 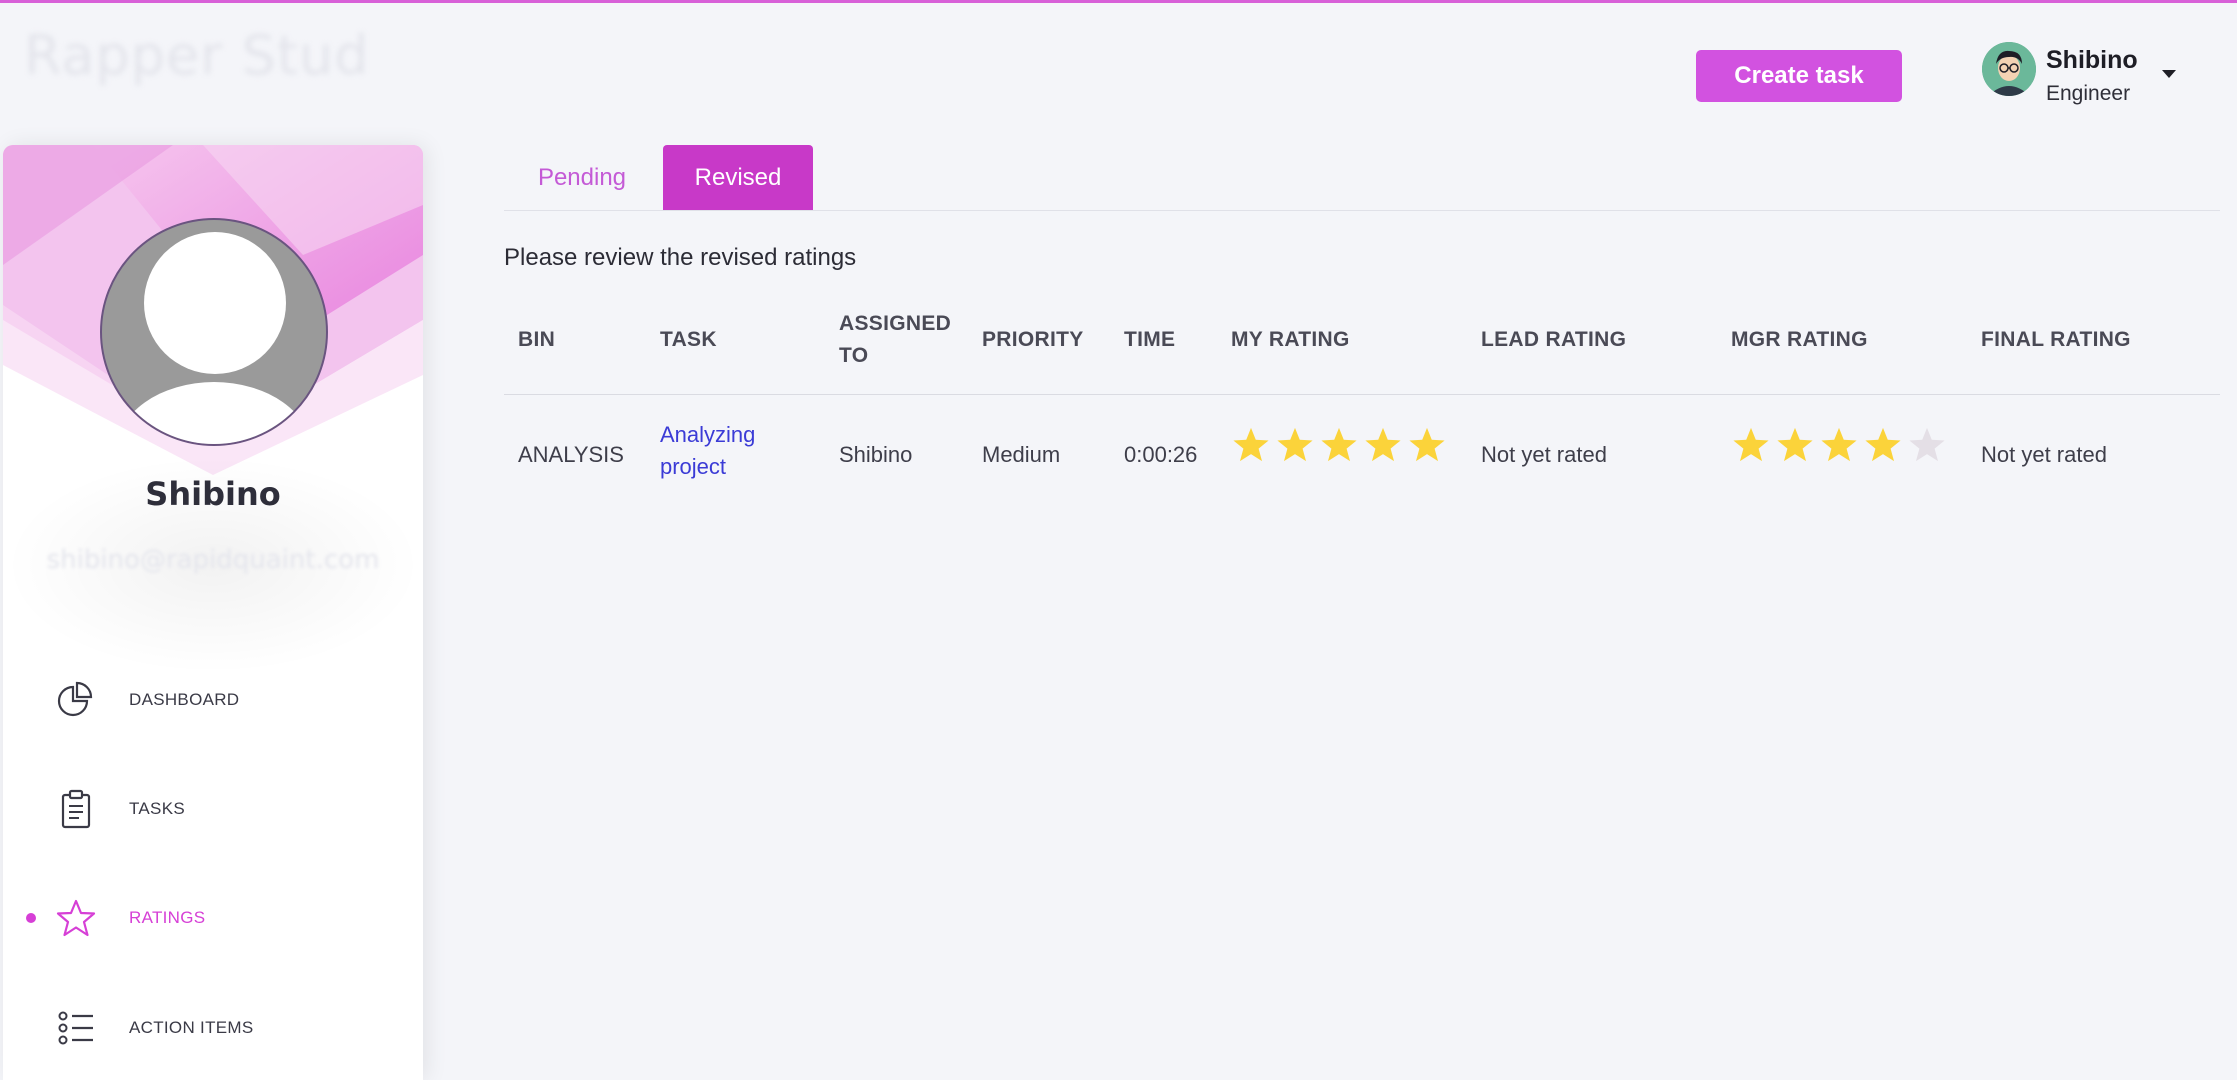 I want to click on create-task-button: Create task, so click(x=1799, y=76).